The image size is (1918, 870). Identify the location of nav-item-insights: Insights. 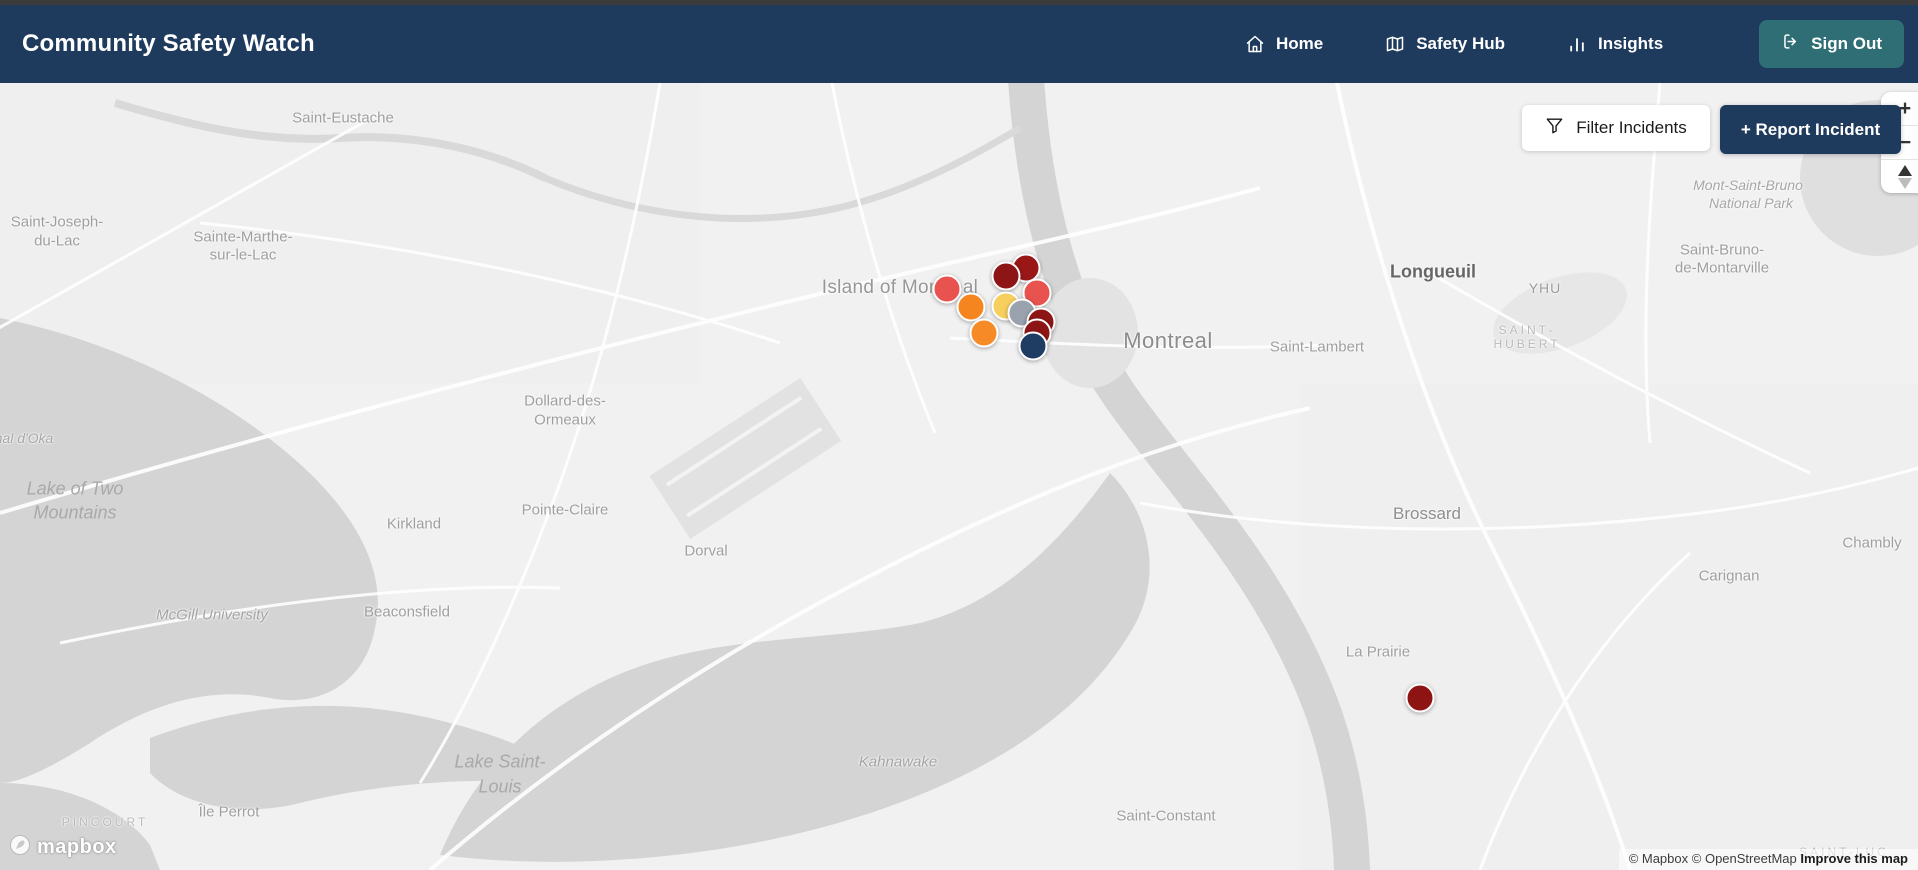
(1615, 44).